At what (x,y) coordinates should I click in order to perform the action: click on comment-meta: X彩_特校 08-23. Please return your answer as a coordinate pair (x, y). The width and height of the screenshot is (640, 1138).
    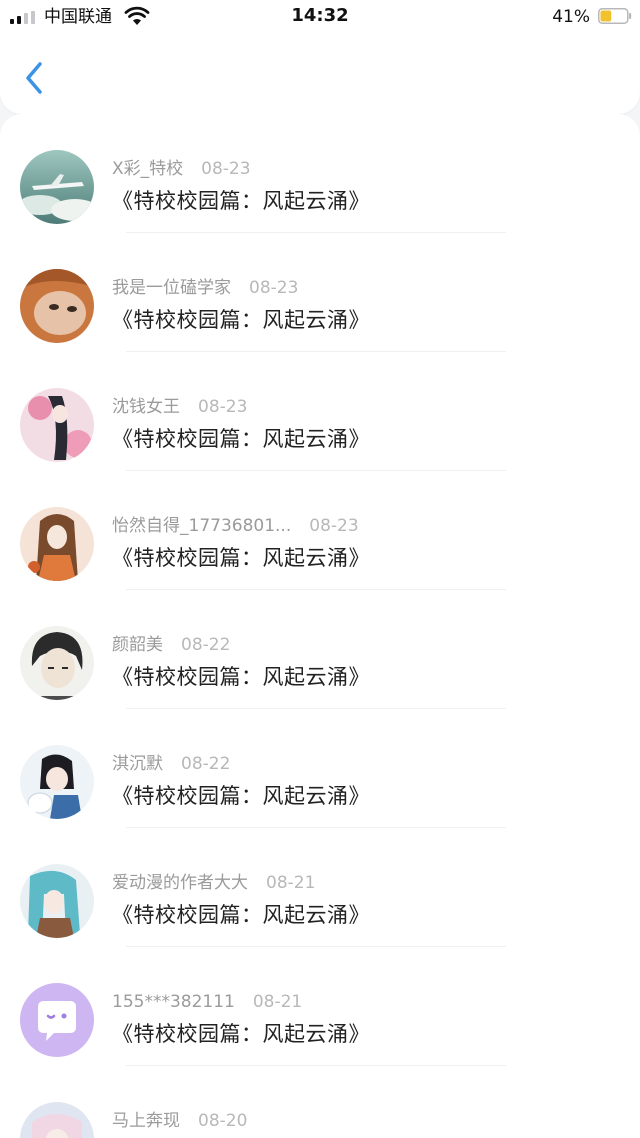
    Looking at the image, I should click on (181, 169).